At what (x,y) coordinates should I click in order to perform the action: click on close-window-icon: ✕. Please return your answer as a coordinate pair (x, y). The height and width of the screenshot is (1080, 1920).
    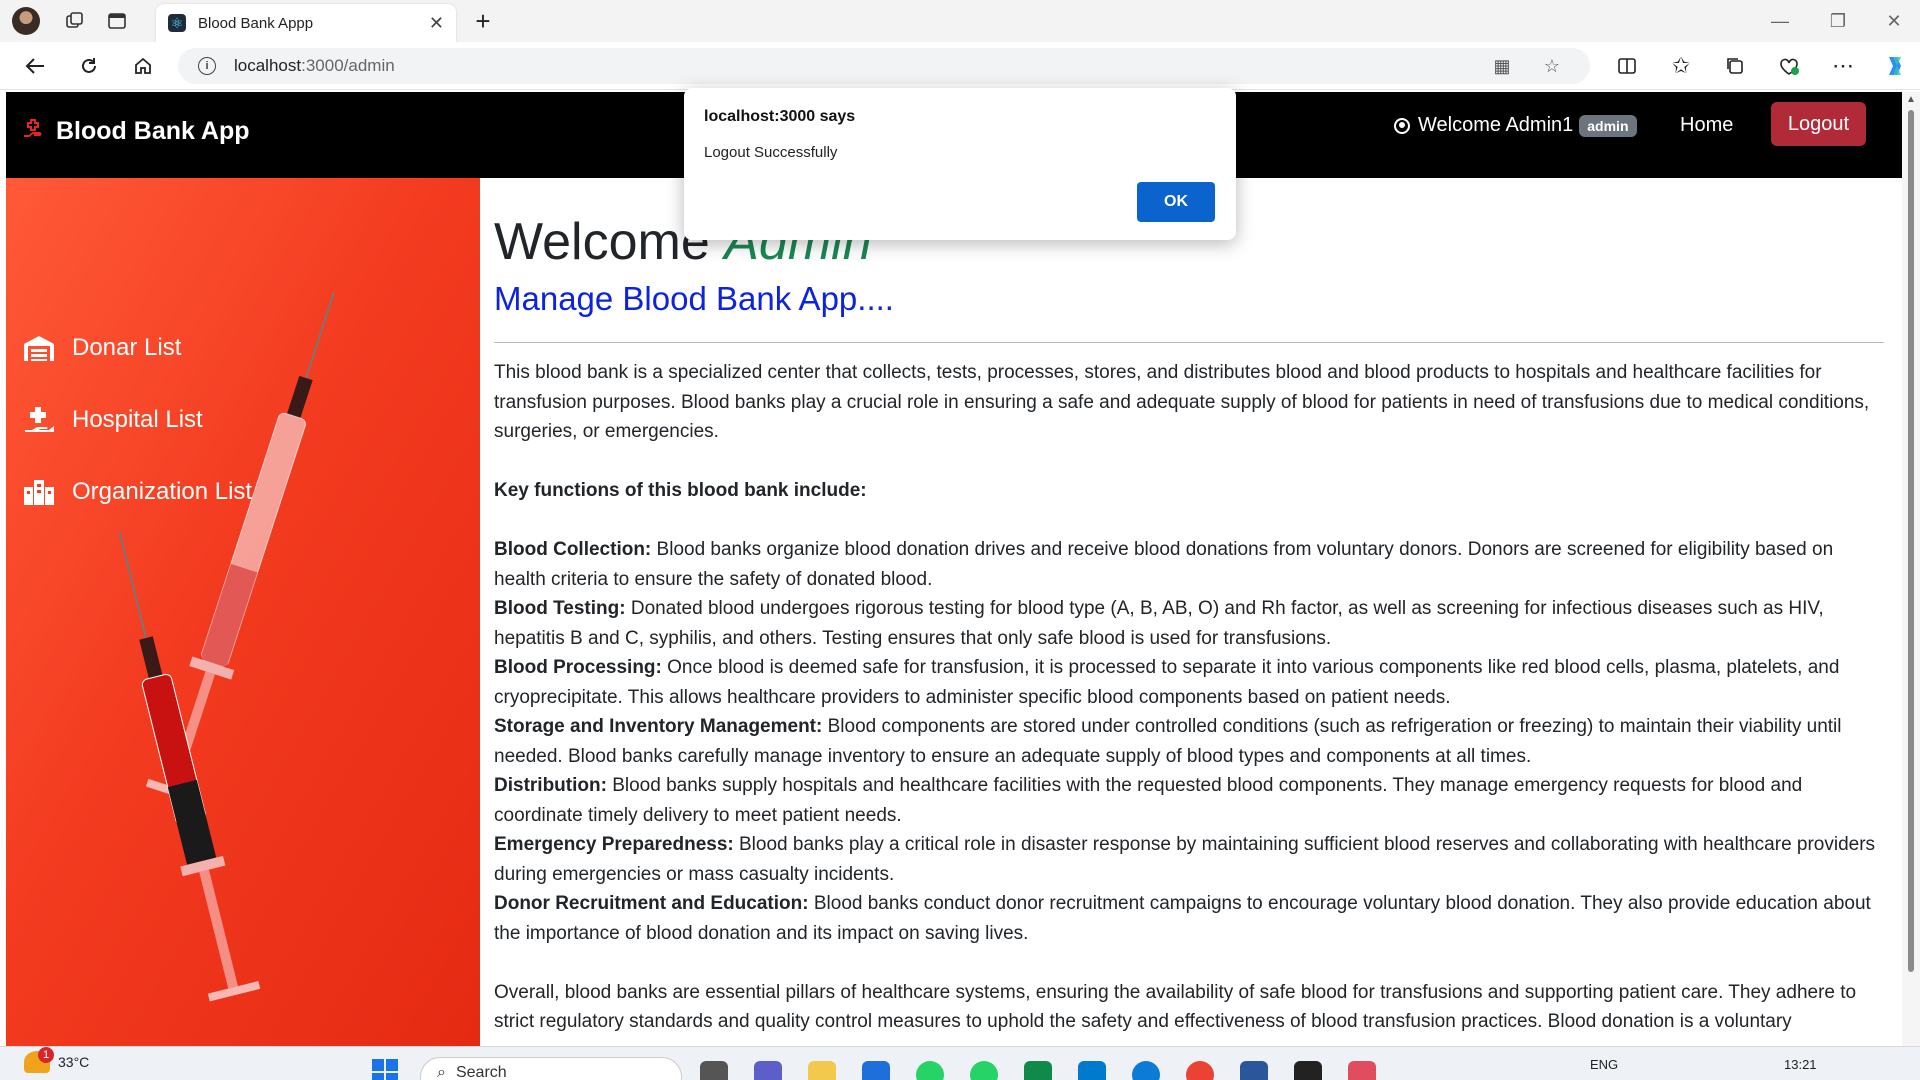
    Looking at the image, I should click on (1894, 21).